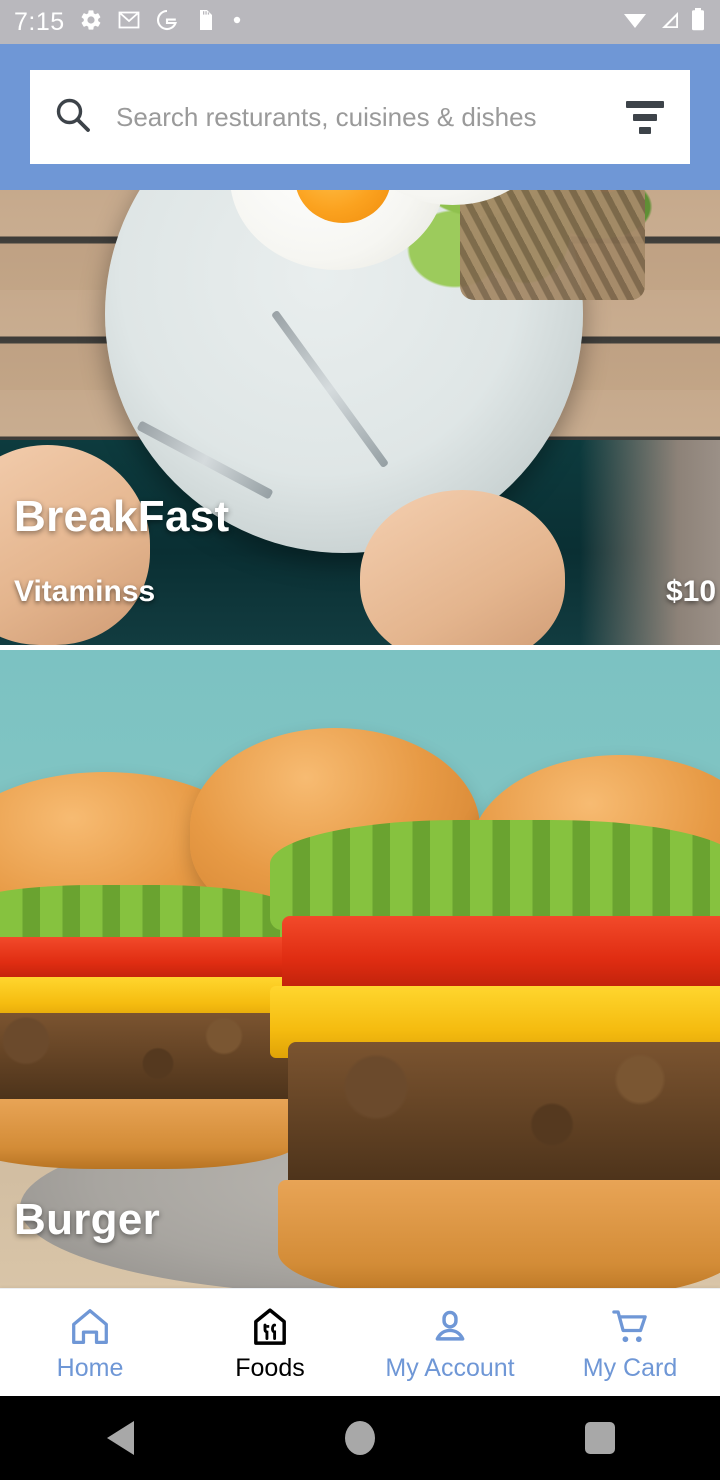 The image size is (720, 1480). I want to click on dot-icon, so click(237, 22).